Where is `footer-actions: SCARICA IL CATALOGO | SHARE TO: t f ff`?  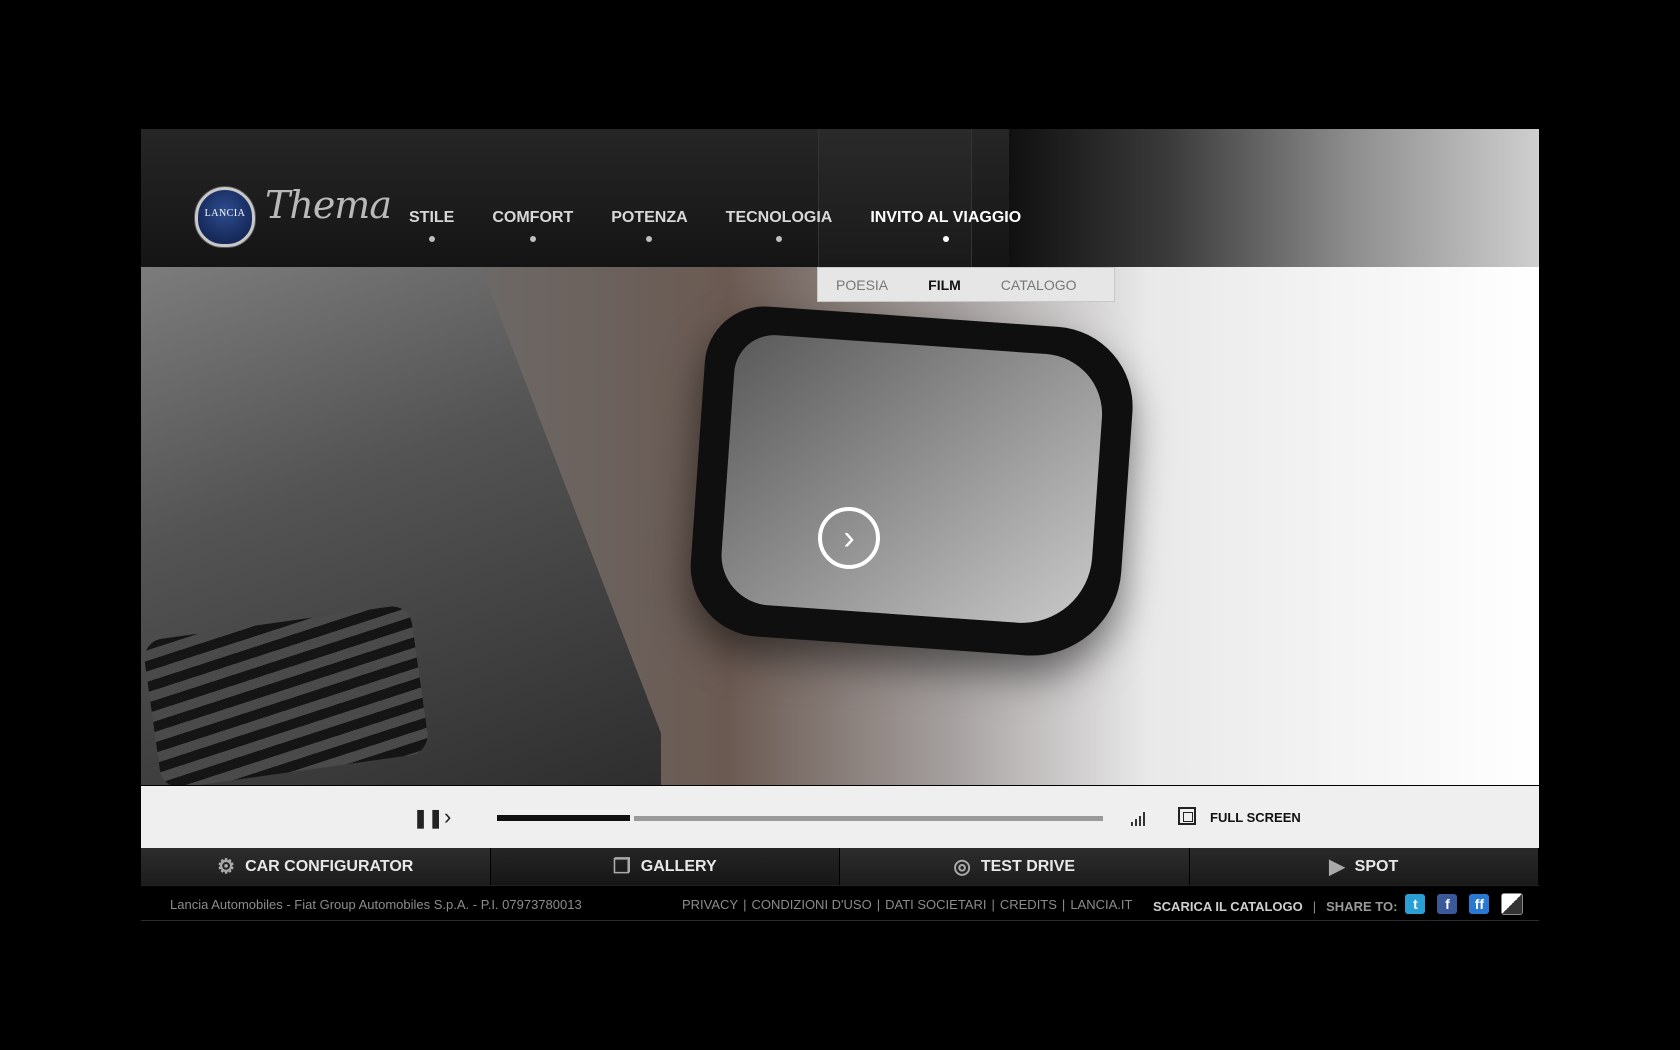
footer-actions: SCARICA IL CATALOGO | SHARE TO: t f ff is located at coordinates (1344, 904).